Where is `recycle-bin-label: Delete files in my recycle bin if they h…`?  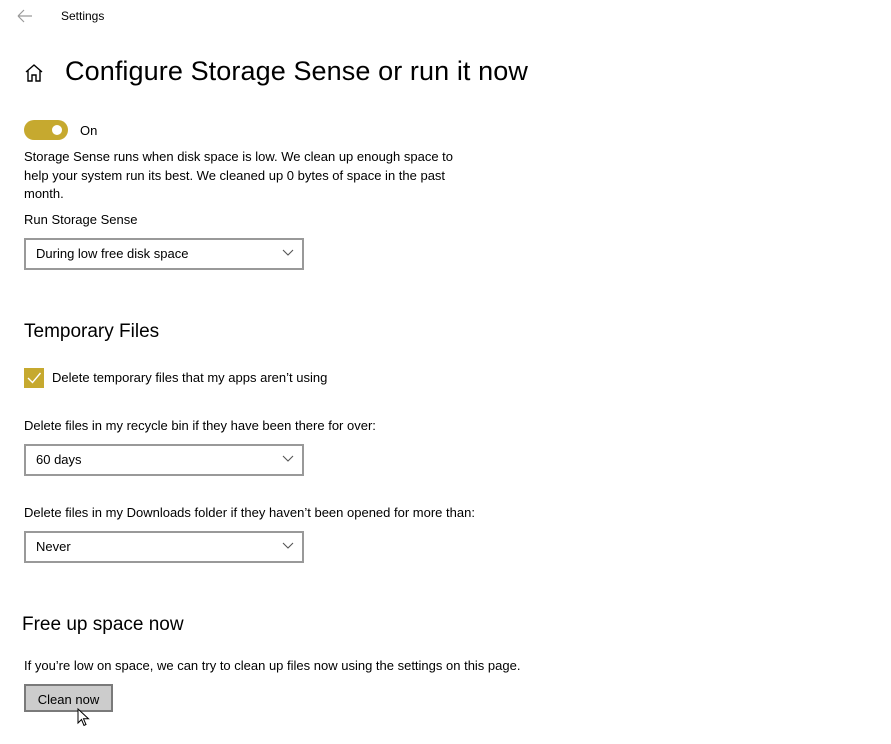 recycle-bin-label: Delete files in my recycle bin if they h… is located at coordinates (200, 425).